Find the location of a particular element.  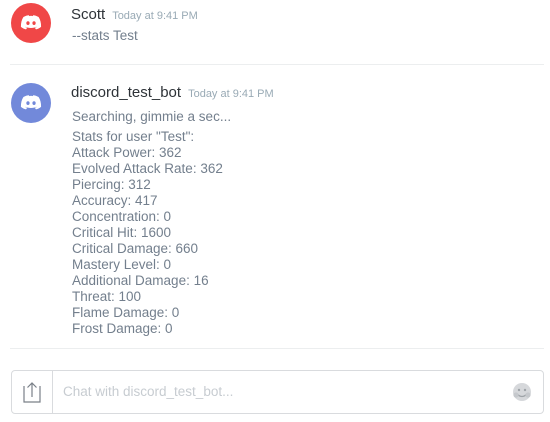

message-header: Scott Today at 9:41 PM is located at coordinates (134, 14).